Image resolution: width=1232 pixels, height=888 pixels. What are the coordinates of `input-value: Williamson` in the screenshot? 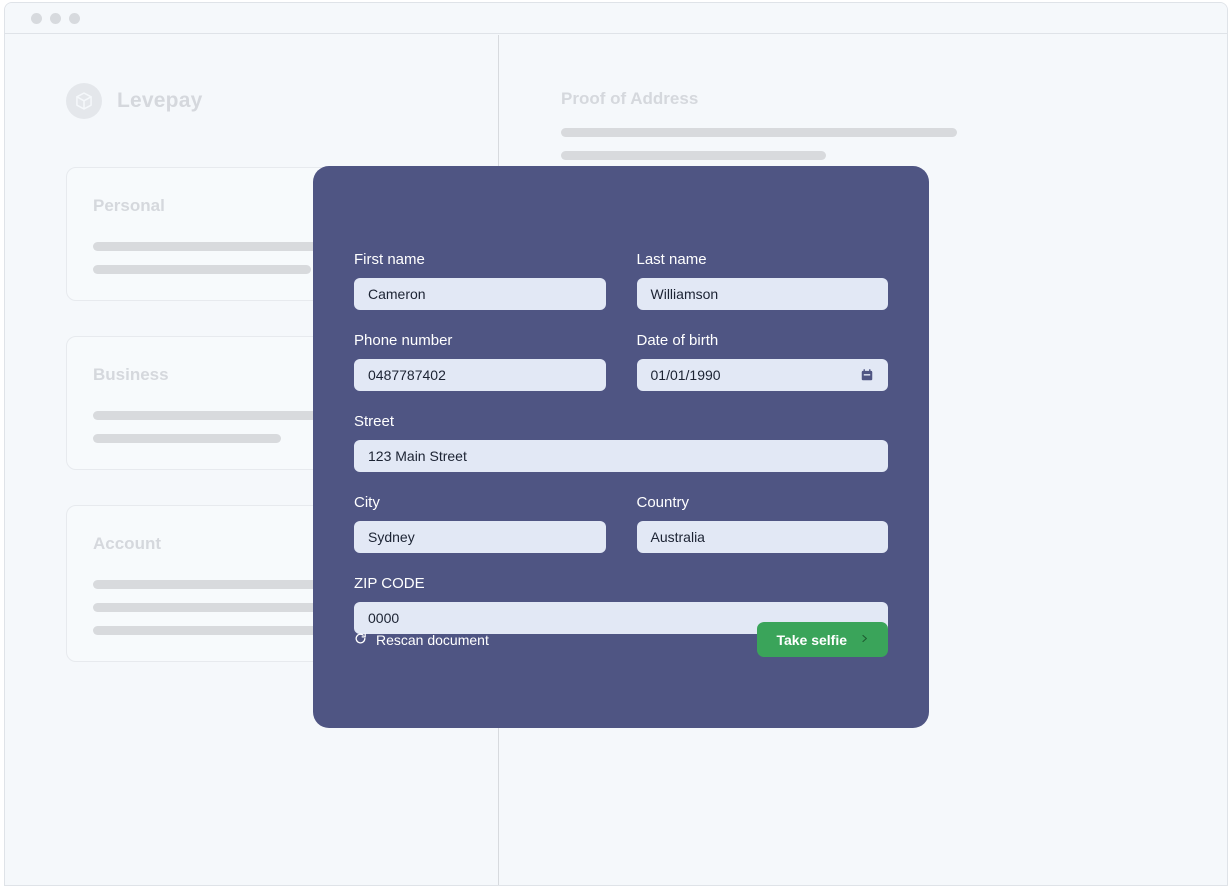 It's located at (684, 294).